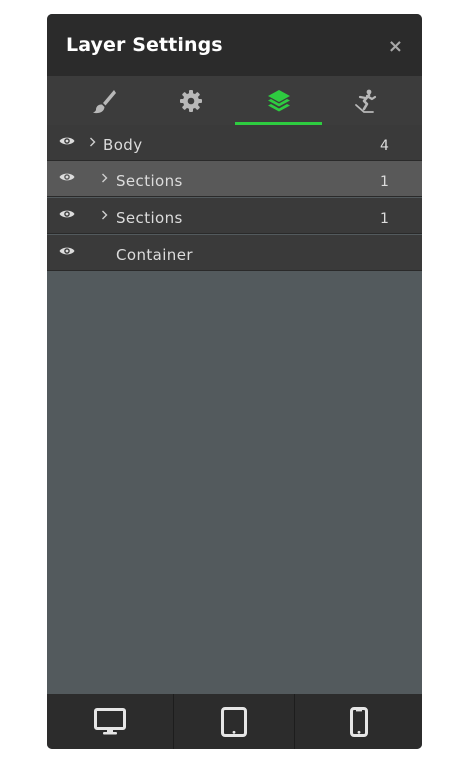  I want to click on desktop-view-button, so click(110, 721).